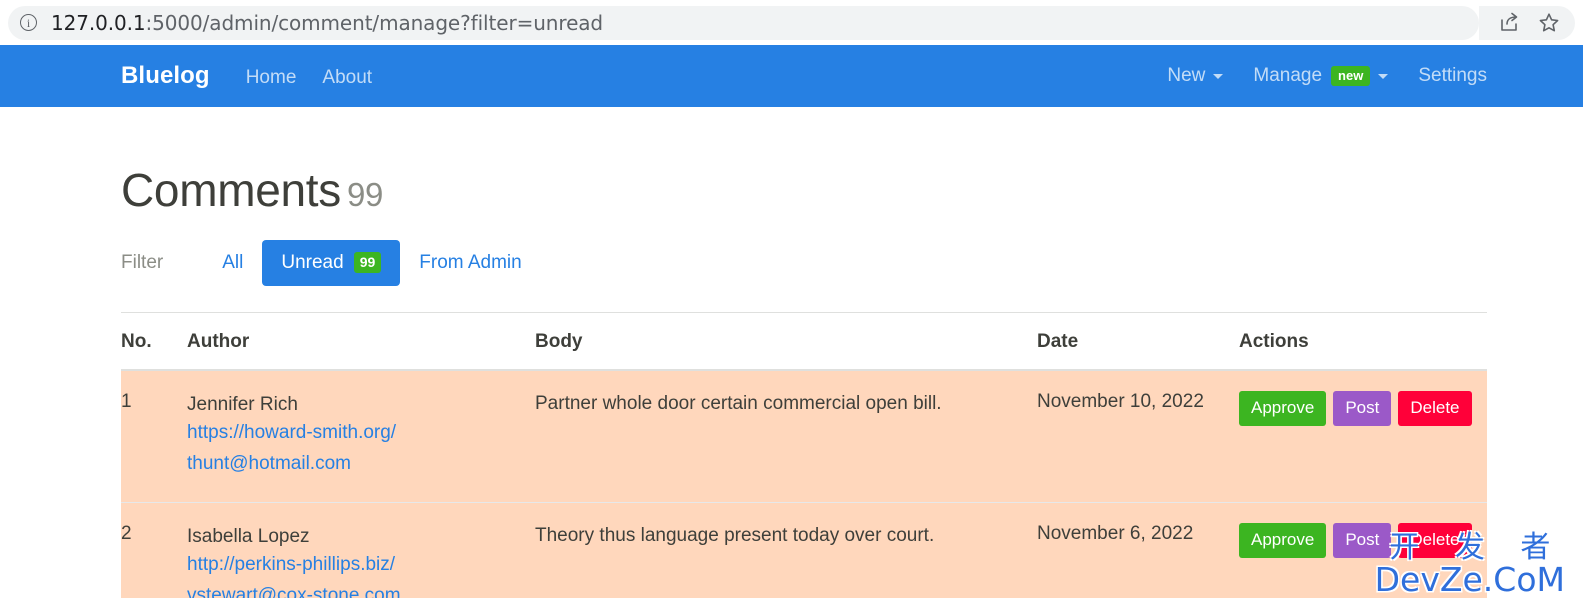 The height and width of the screenshot is (598, 1583). What do you see at coordinates (1138, 341) in the screenshot?
I see `column-header-date: Date` at bounding box center [1138, 341].